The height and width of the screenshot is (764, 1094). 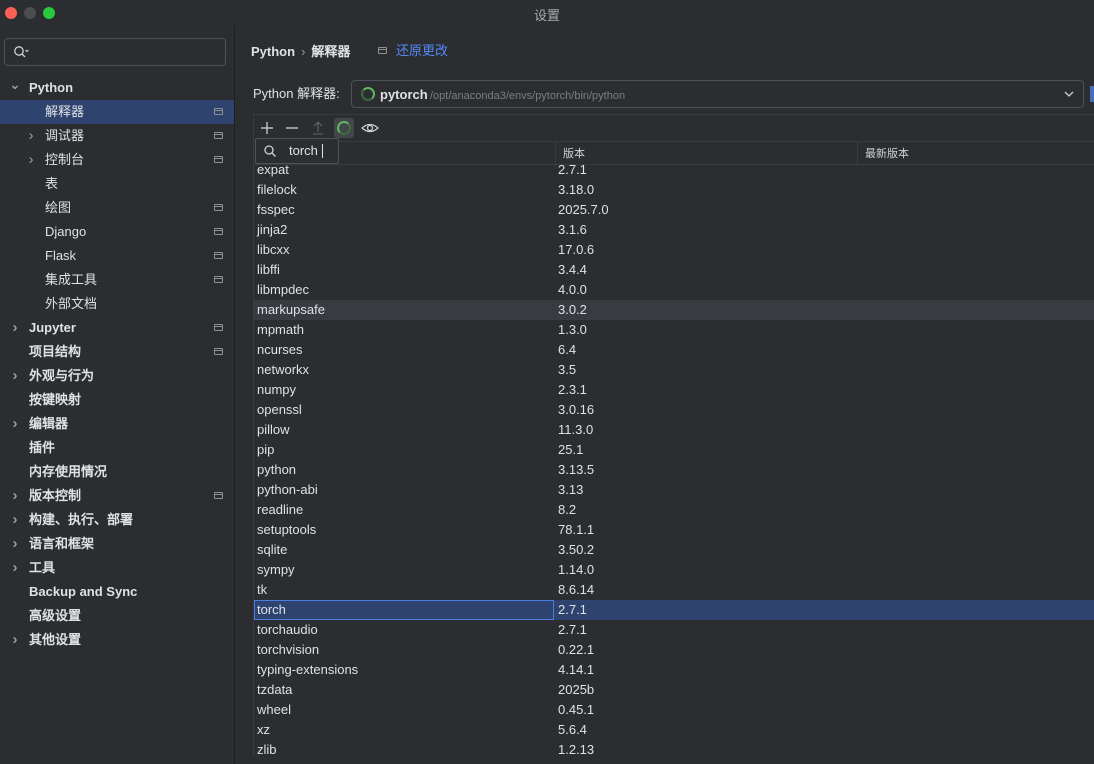 I want to click on sidebar-item: 集成工具, so click(x=117, y=280).